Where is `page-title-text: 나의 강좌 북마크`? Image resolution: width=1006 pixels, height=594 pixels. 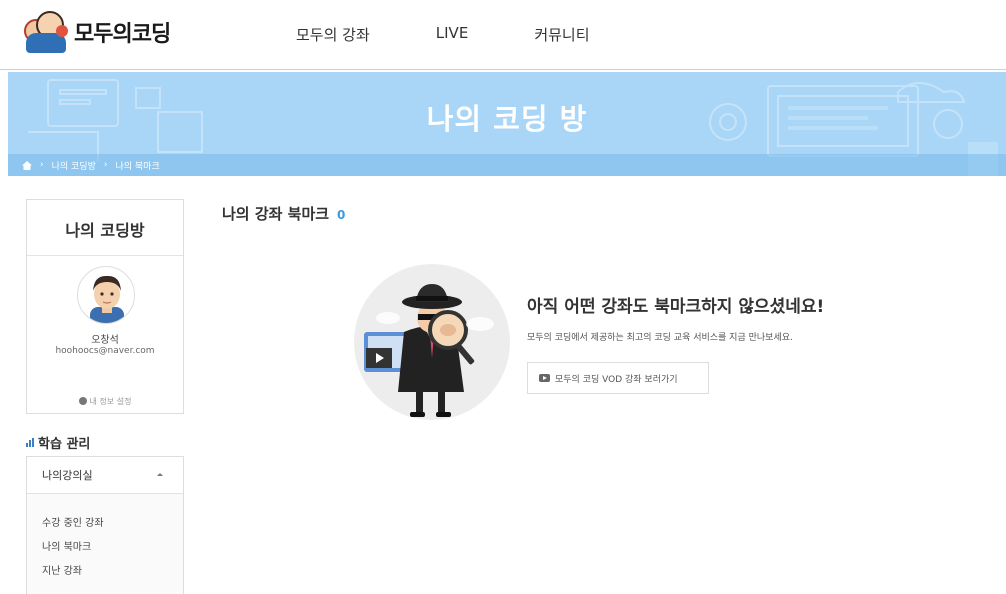 page-title-text: 나의 강좌 북마크 is located at coordinates (276, 214).